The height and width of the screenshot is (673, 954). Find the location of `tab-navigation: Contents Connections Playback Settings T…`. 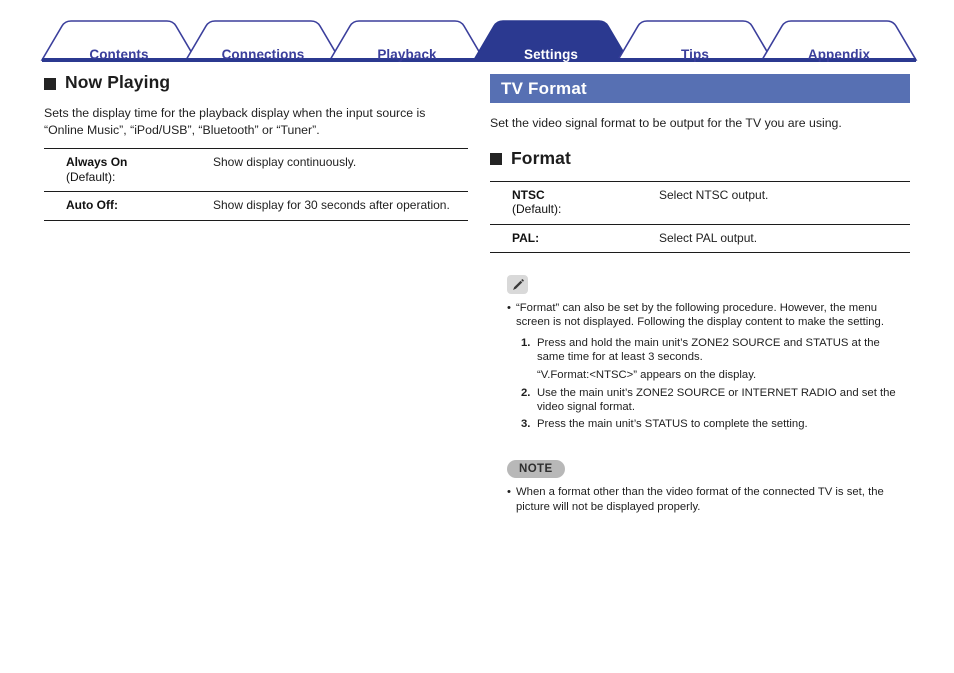

tab-navigation: Contents Connections Playback Settings T… is located at coordinates (477, 39).